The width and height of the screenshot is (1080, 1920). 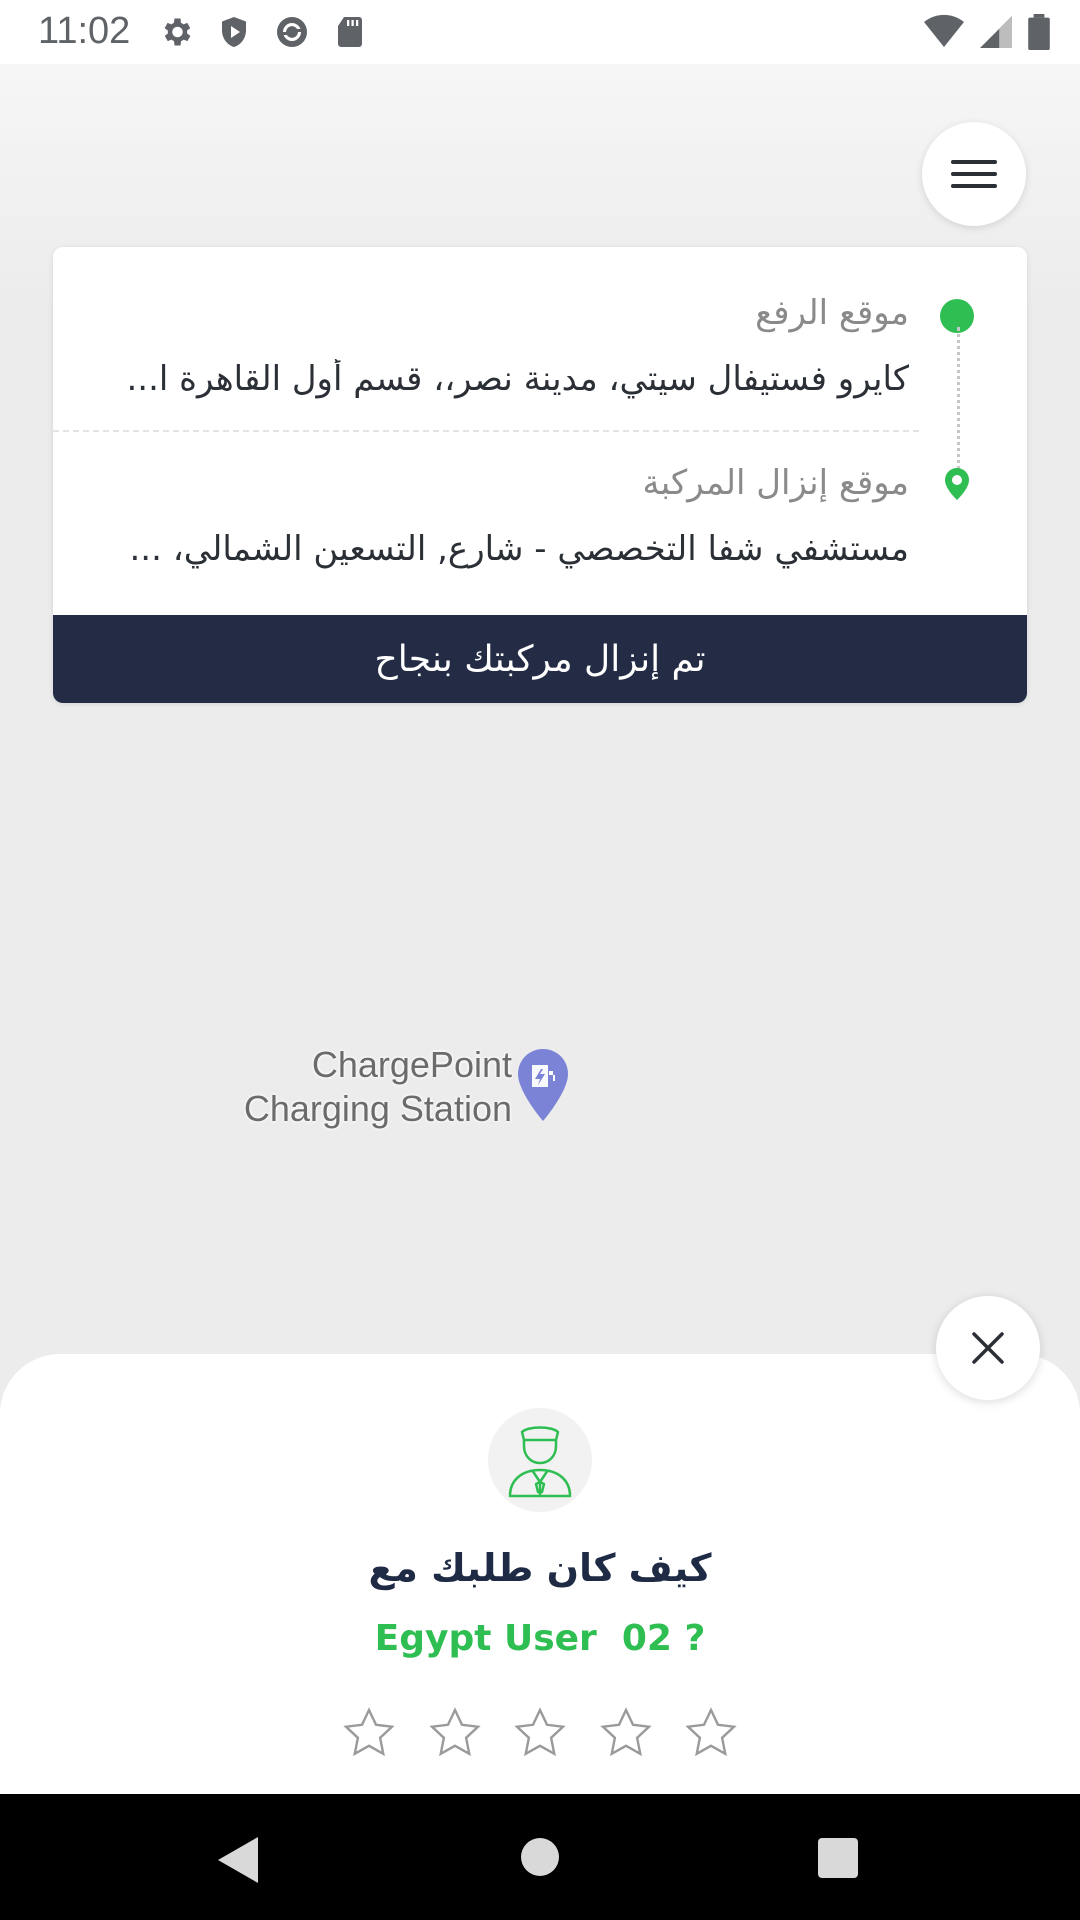 I want to click on shield-icon, so click(x=234, y=32).